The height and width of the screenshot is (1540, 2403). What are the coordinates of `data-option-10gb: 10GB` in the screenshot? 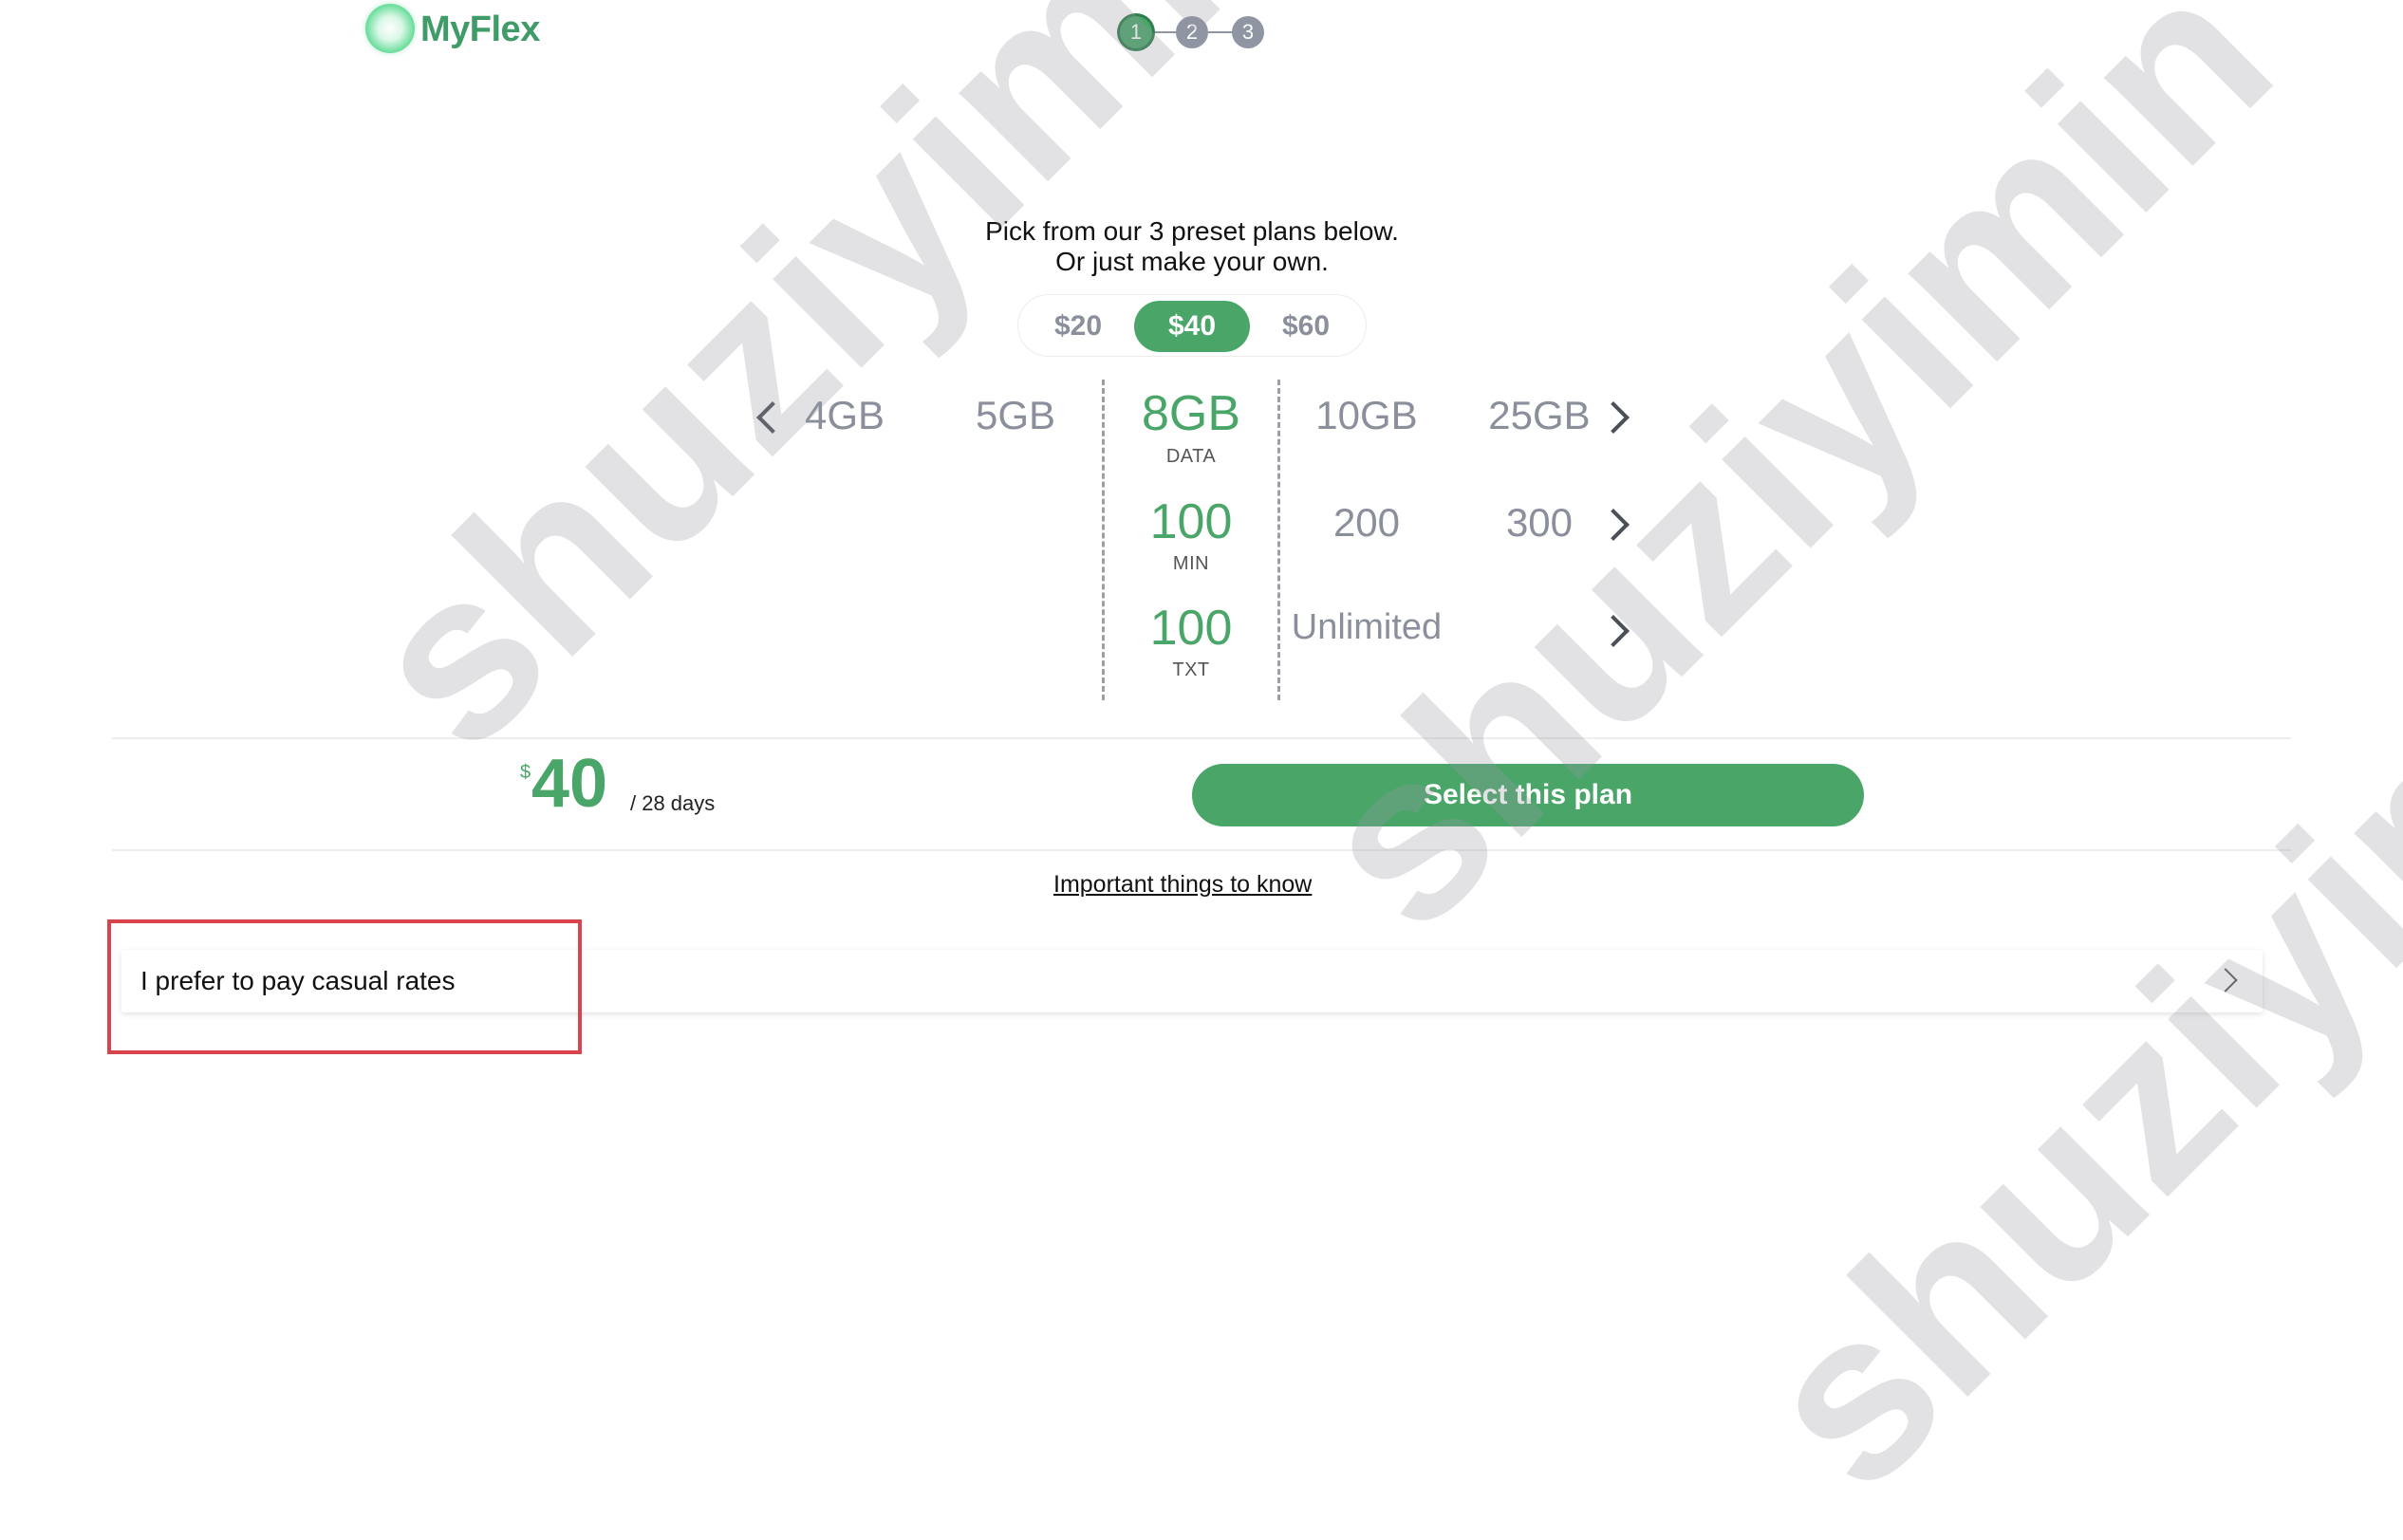 It's located at (1366, 415).